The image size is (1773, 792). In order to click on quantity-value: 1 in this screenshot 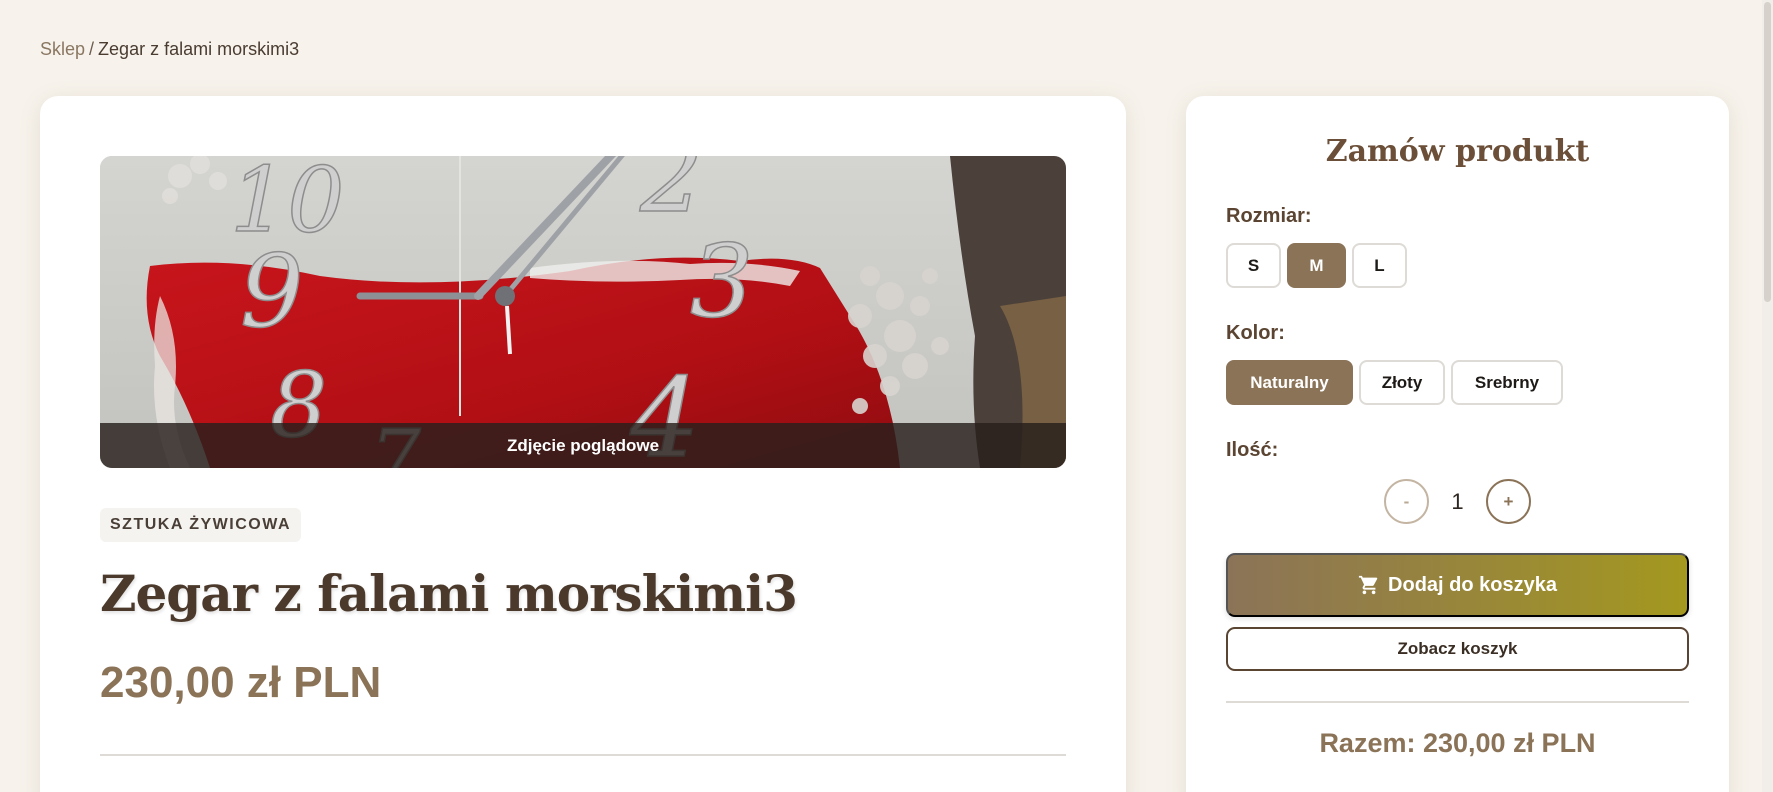, I will do `click(1457, 501)`.